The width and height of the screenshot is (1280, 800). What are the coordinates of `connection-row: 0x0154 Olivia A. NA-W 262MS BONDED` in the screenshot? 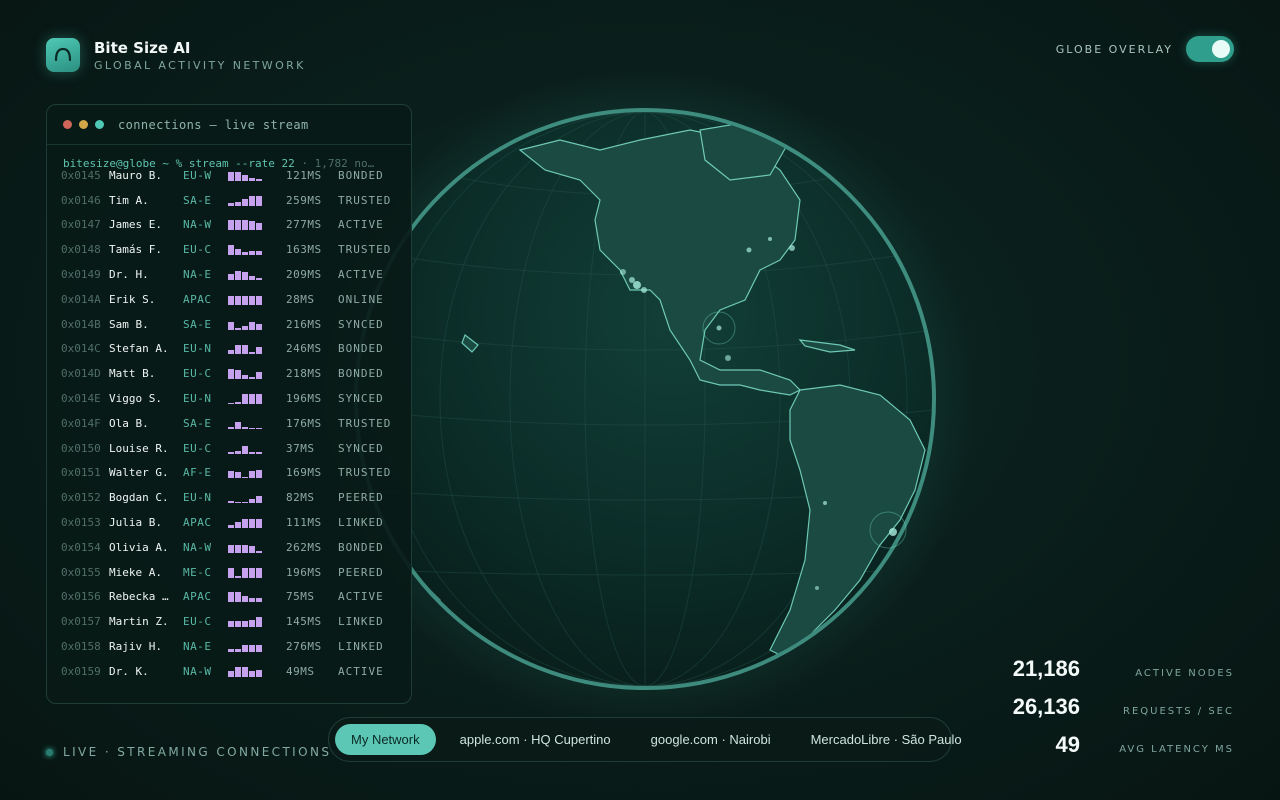 It's located at (236, 547).